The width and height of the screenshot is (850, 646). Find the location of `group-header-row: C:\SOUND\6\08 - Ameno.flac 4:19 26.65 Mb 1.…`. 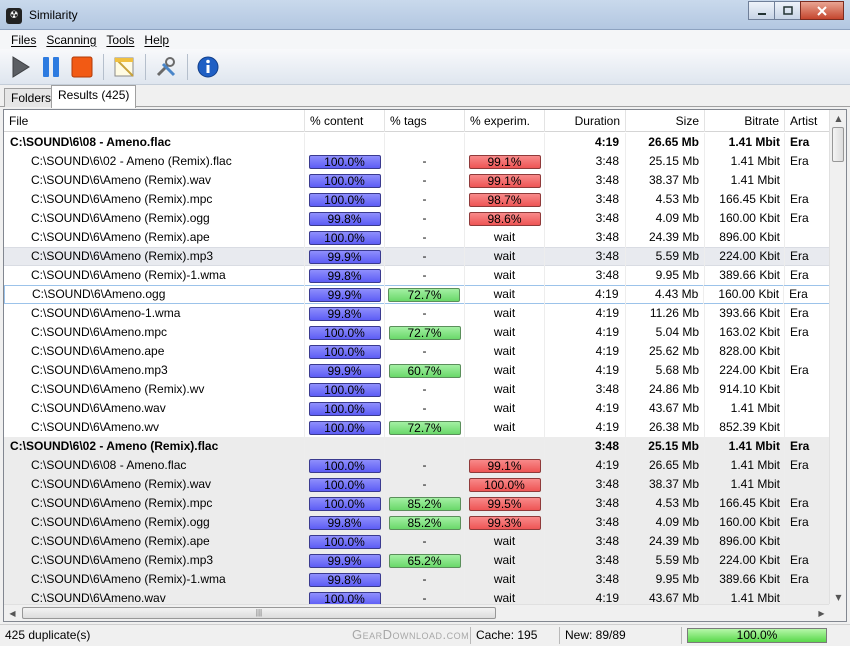

group-header-row: C:\SOUND\6\08 - Ameno.flac 4:19 26.65 Mb 1.… is located at coordinates (417, 142).